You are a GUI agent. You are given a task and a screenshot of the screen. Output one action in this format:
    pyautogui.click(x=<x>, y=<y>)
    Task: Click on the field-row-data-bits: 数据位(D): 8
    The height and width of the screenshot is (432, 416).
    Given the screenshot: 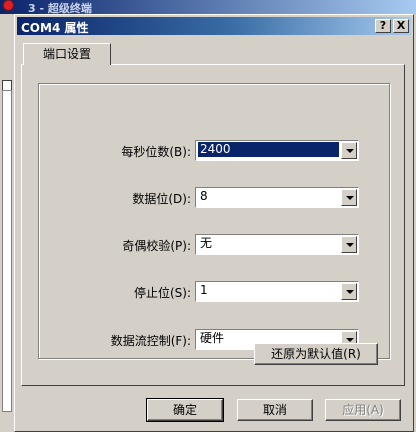 What is the action you would take?
    pyautogui.click(x=215, y=198)
    